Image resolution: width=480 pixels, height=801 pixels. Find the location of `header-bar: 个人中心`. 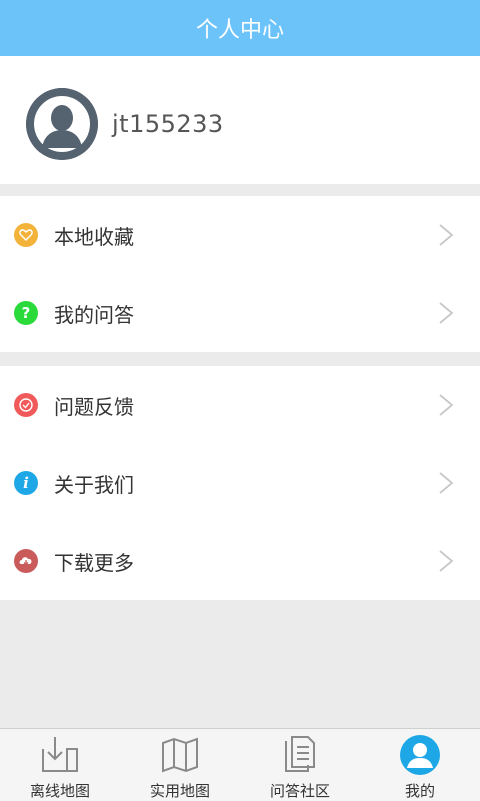

header-bar: 个人中心 is located at coordinates (240, 28).